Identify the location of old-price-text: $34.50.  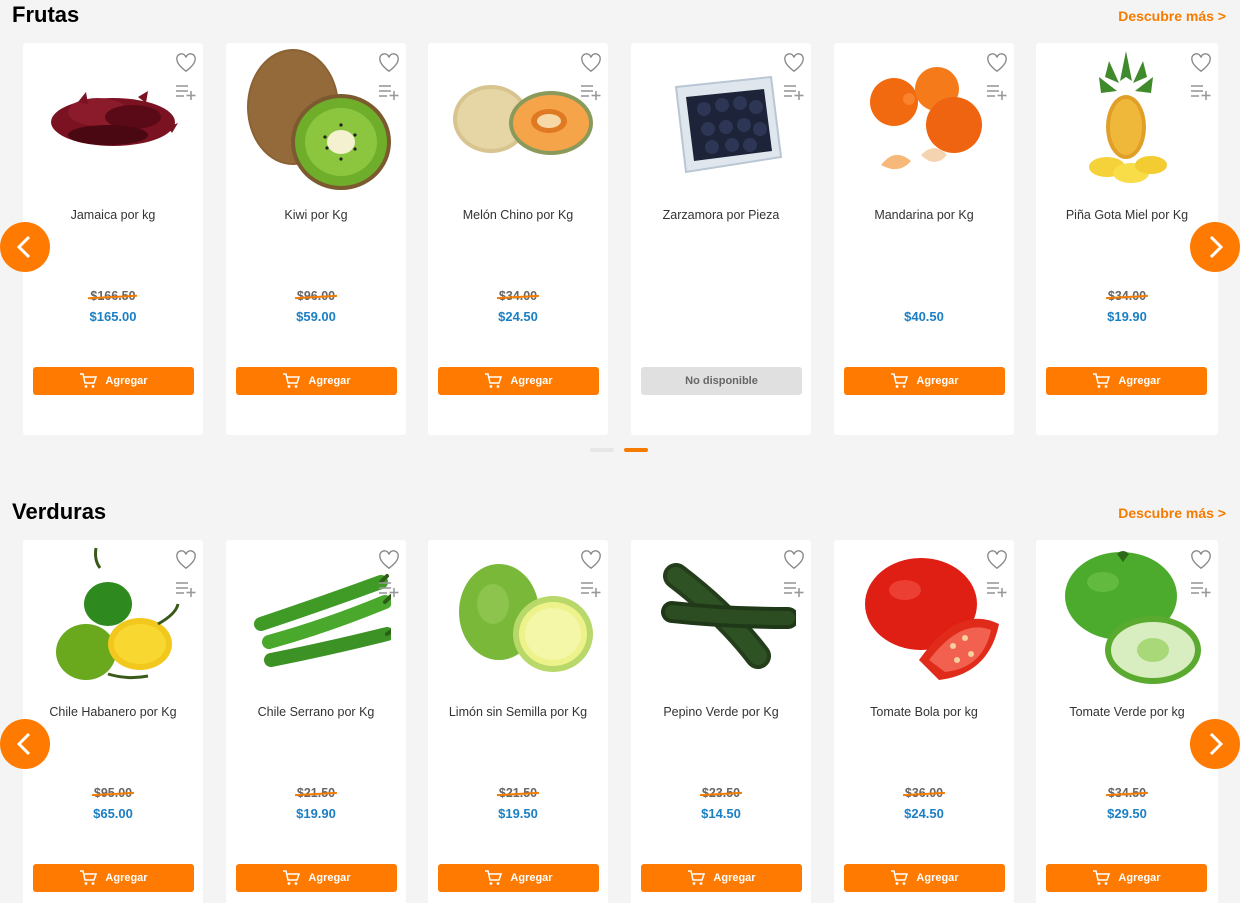
(1127, 793).